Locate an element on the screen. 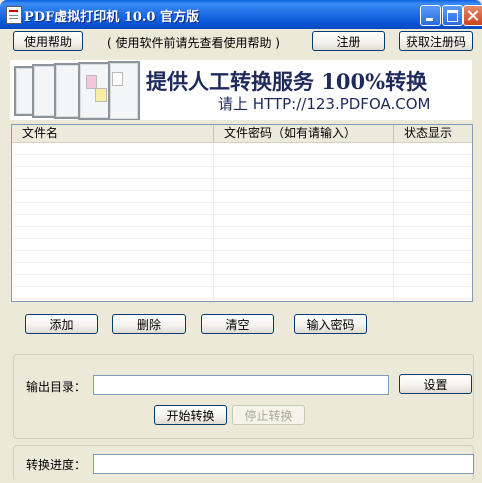 The width and height of the screenshot is (482, 483). output-dir-input is located at coordinates (241, 385).